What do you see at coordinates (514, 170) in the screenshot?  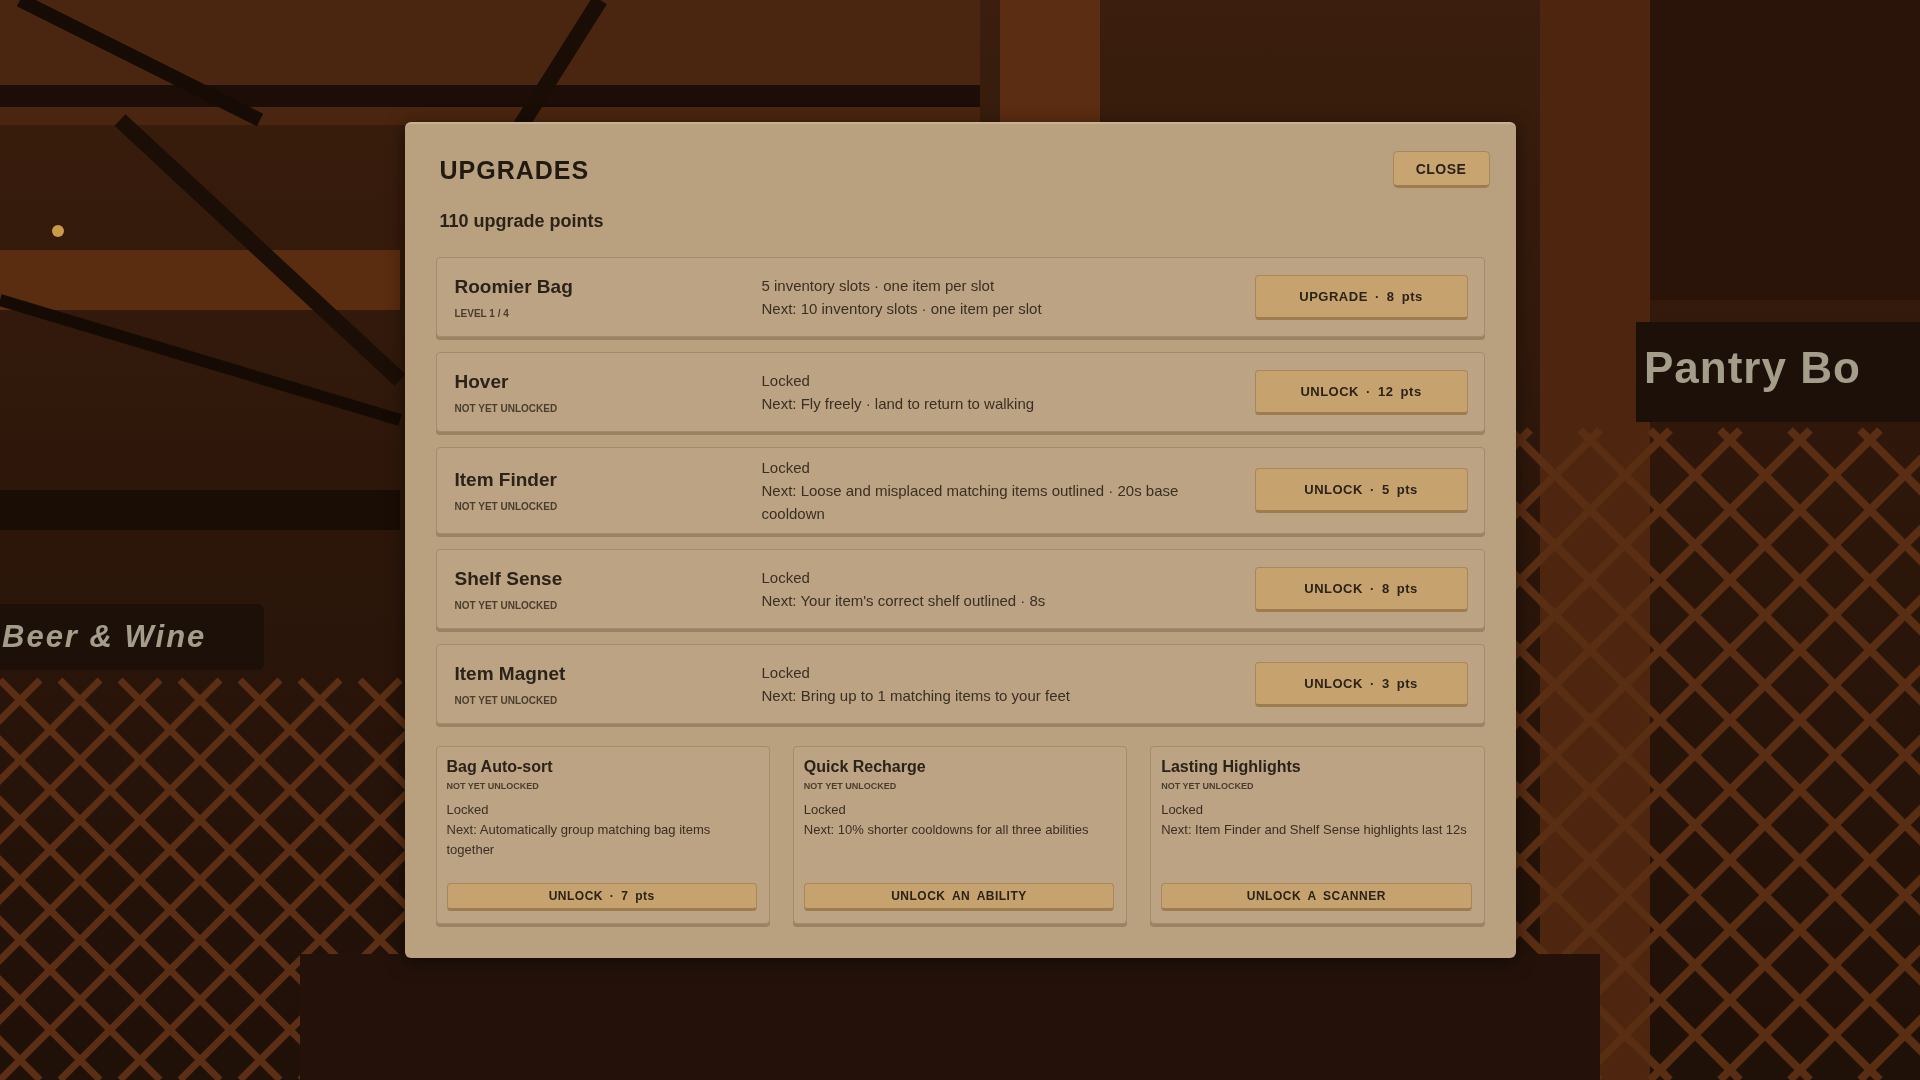 I see `dialog-title: UPGRADES` at bounding box center [514, 170].